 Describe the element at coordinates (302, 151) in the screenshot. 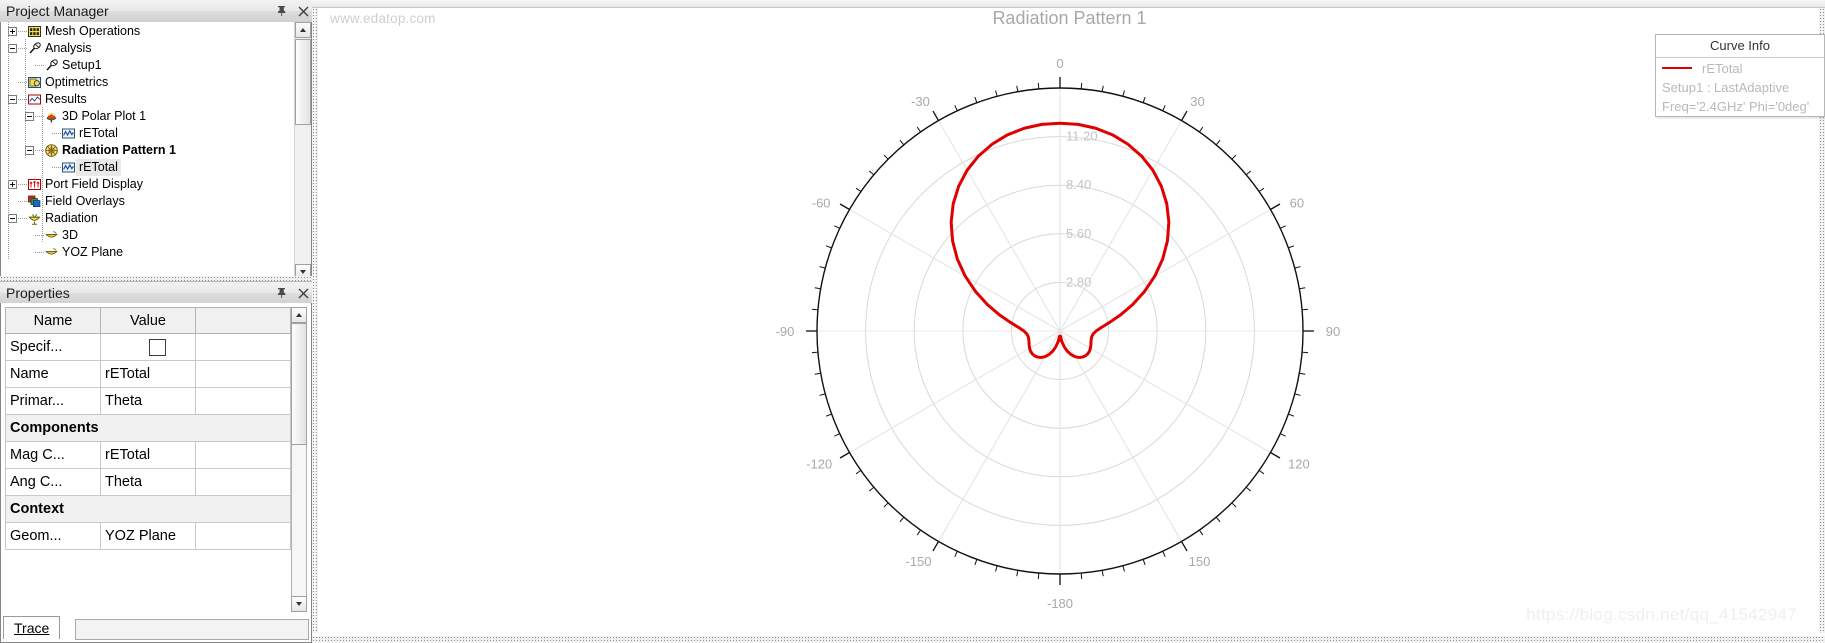

I see `project-tree-scrollbar` at that location.